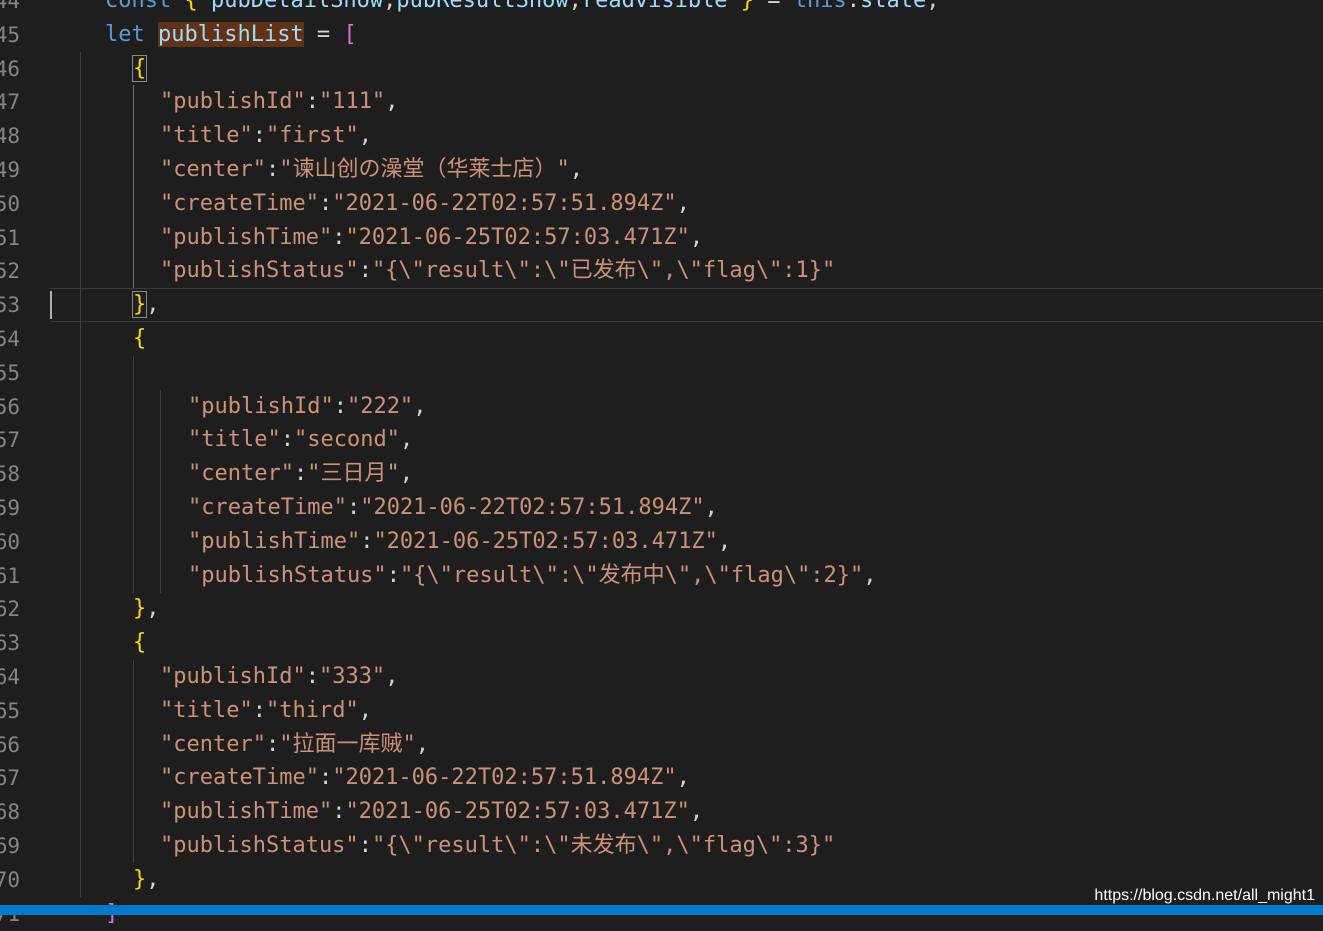  What do you see at coordinates (661, 170) in the screenshot?
I see `code-line: 49 "center":"谏山创の澡堂（华莱士店）",` at bounding box center [661, 170].